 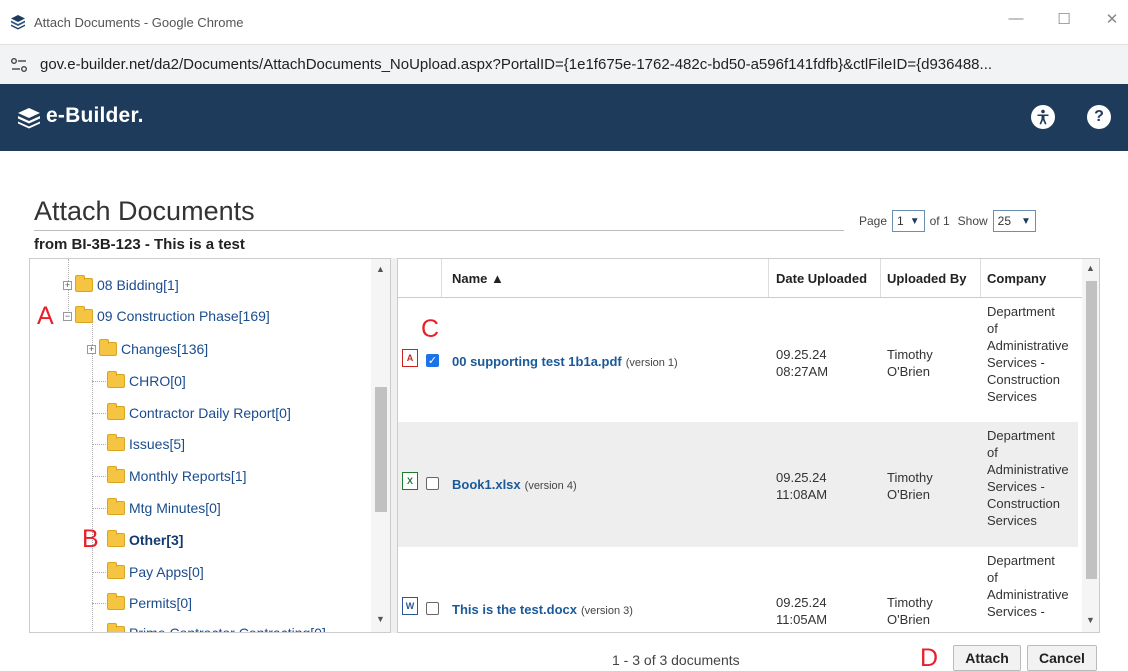 What do you see at coordinates (931, 278) in the screenshot?
I see `column-header-uploaded-by: Uploaded By` at bounding box center [931, 278].